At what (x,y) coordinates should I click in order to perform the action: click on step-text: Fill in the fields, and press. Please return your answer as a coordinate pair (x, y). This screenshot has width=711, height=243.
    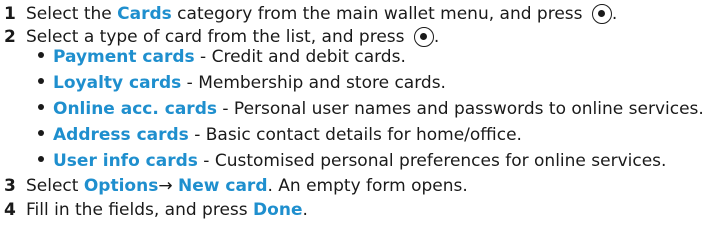
    Looking at the image, I should click on (140, 210).